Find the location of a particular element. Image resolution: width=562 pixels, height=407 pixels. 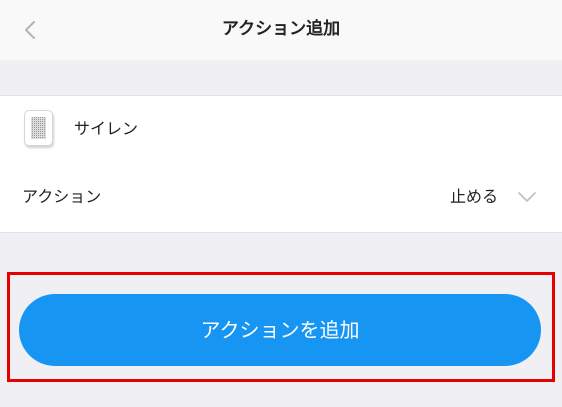

siren-device-icon is located at coordinates (38, 128).